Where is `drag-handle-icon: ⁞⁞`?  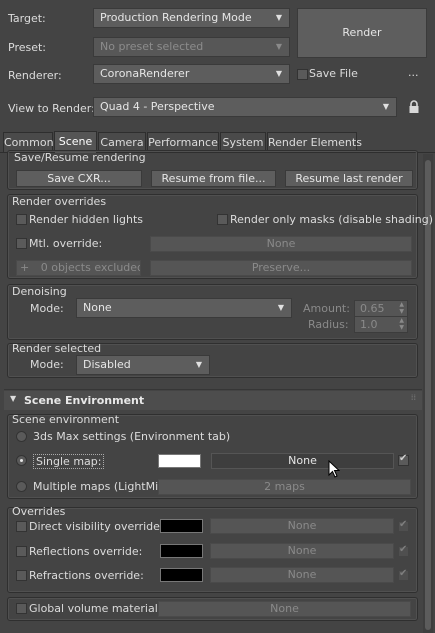
drag-handle-icon: ⁞⁞ is located at coordinates (413, 397).